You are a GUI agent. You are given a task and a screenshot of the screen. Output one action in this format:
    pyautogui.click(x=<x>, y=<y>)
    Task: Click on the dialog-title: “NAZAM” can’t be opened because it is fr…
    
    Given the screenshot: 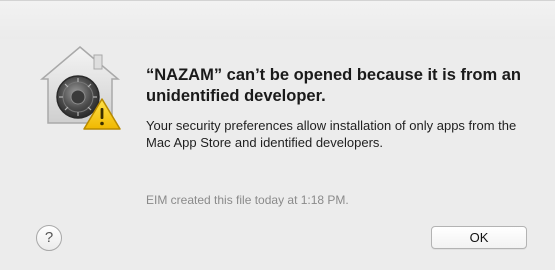 What is the action you would take?
    pyautogui.click(x=333, y=85)
    